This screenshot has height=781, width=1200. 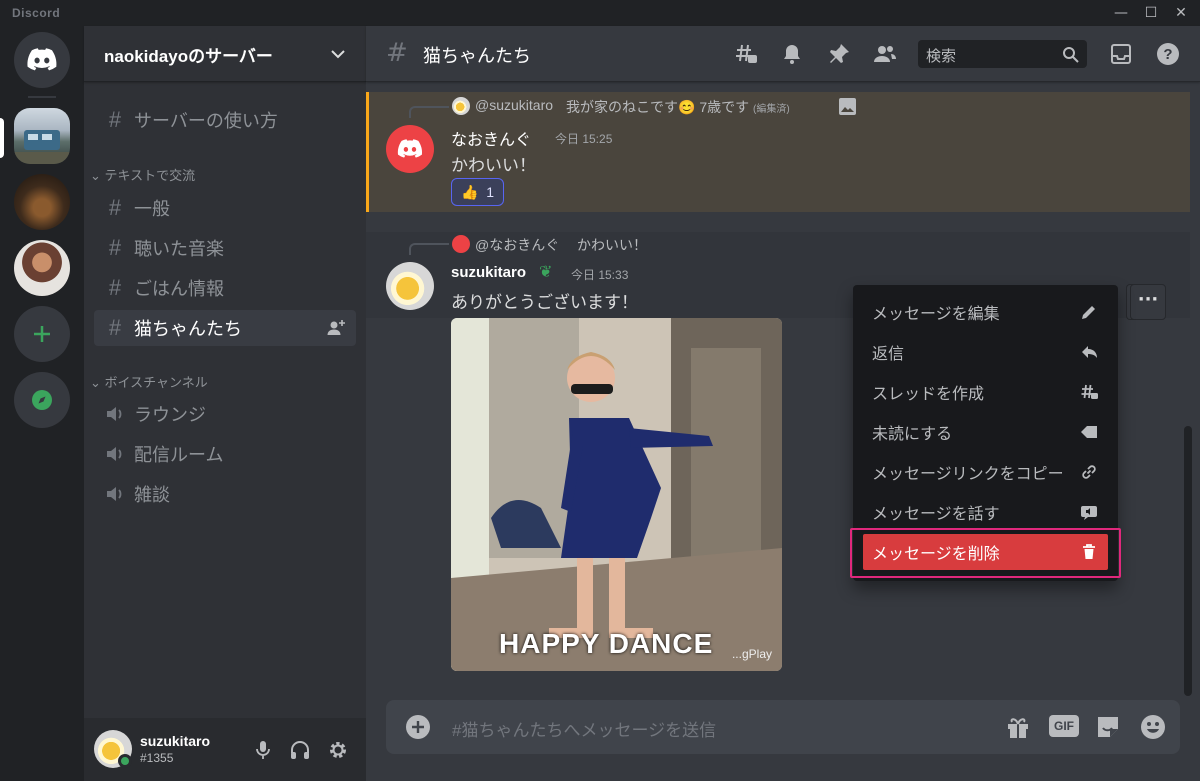 What do you see at coordinates (42, 60) in the screenshot?
I see `home-button` at bounding box center [42, 60].